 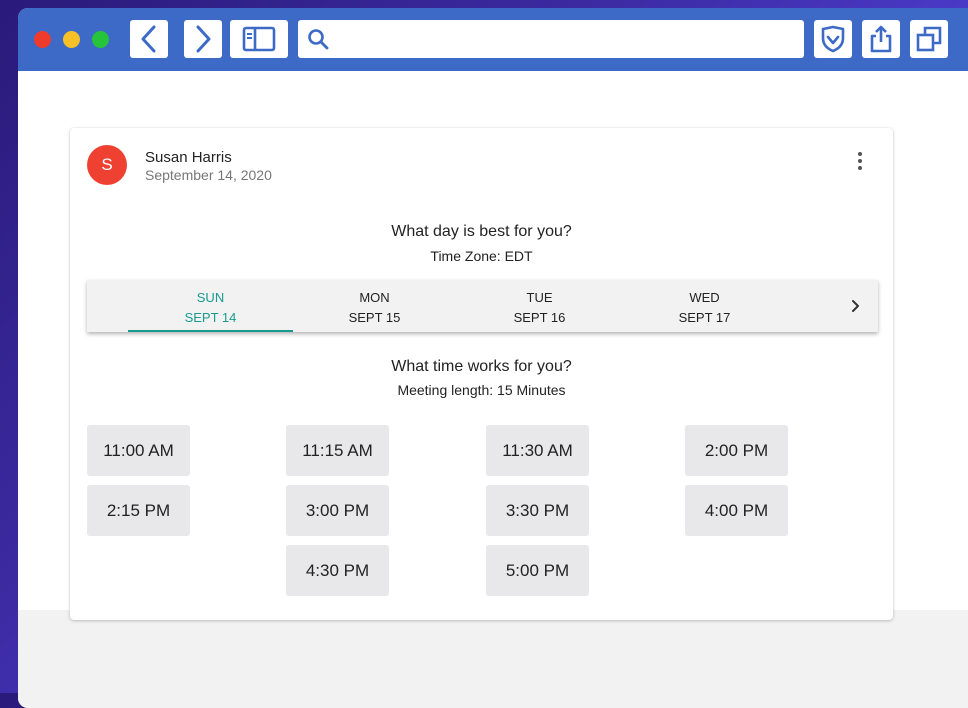 I want to click on browser-toolbar, so click(x=493, y=39).